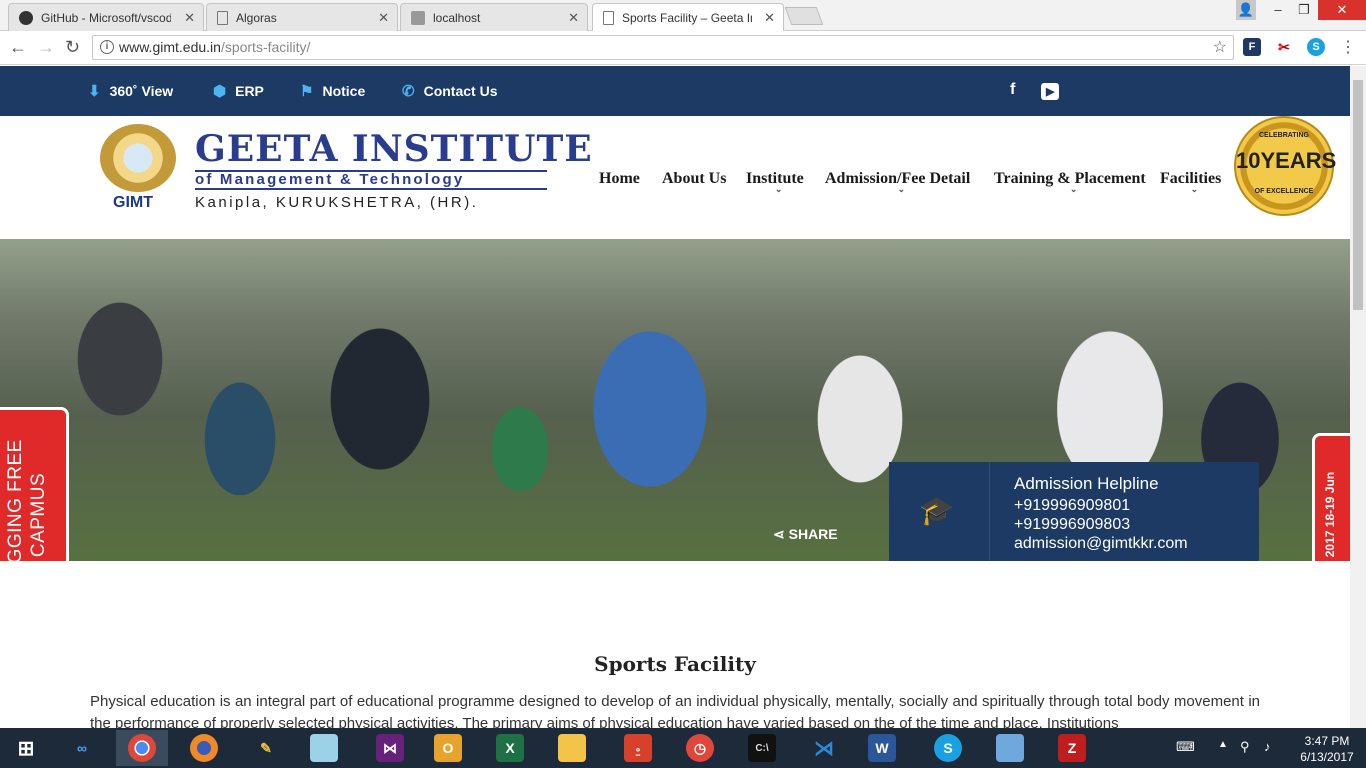 This screenshot has height=768, width=1366. What do you see at coordinates (408, 91) in the screenshot?
I see `phone-icon: ✆` at bounding box center [408, 91].